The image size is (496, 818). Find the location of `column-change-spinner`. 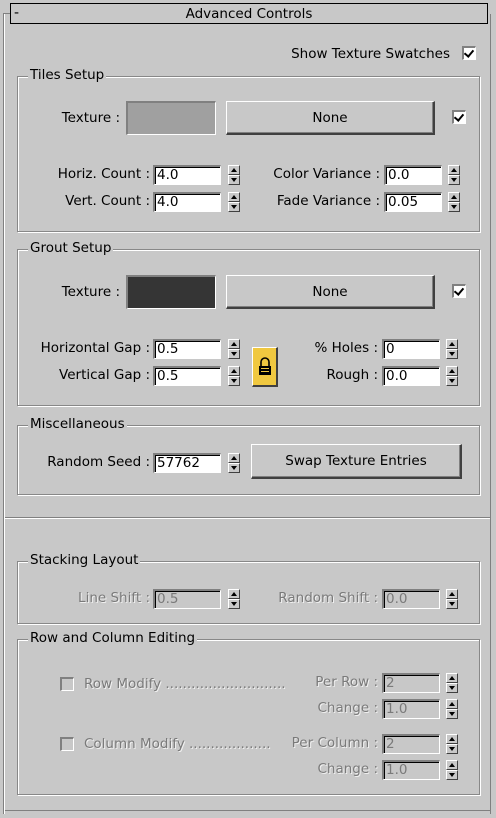

column-change-spinner is located at coordinates (452, 770).